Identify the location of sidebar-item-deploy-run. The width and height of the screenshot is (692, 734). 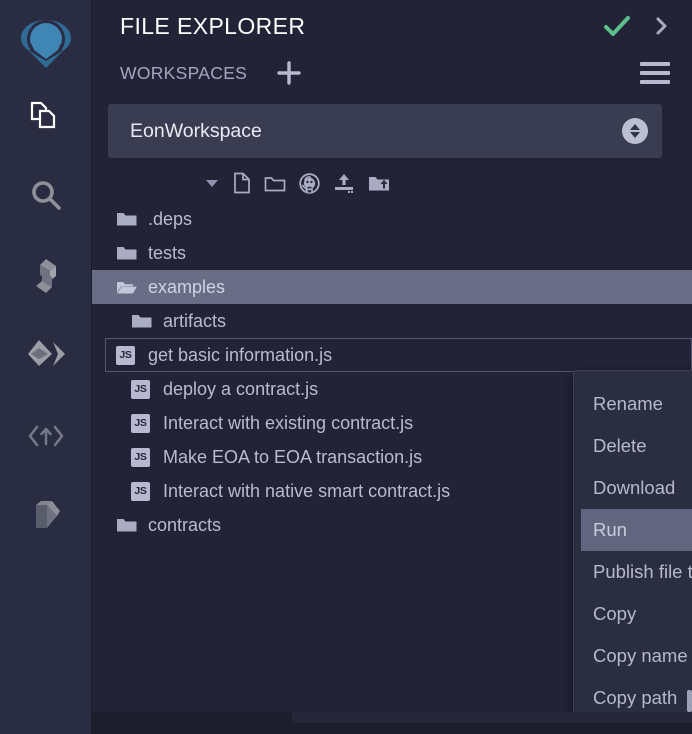
(46, 356).